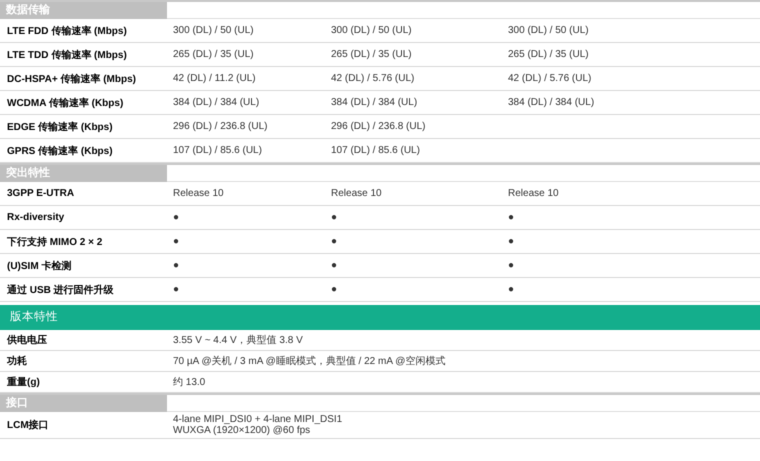 This screenshot has width=760, height=461. Describe the element at coordinates (27, 340) in the screenshot. I see `row-label: 供电电压` at that location.